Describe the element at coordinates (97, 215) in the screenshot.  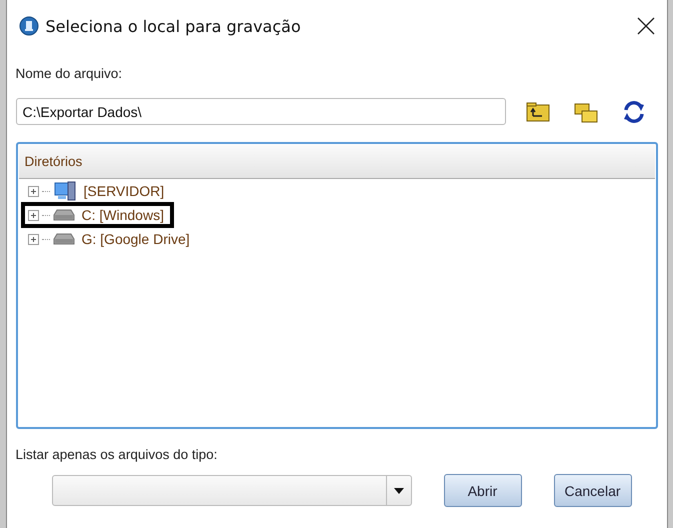
I see `highlighted-tree-item: C: [Windows]` at that location.